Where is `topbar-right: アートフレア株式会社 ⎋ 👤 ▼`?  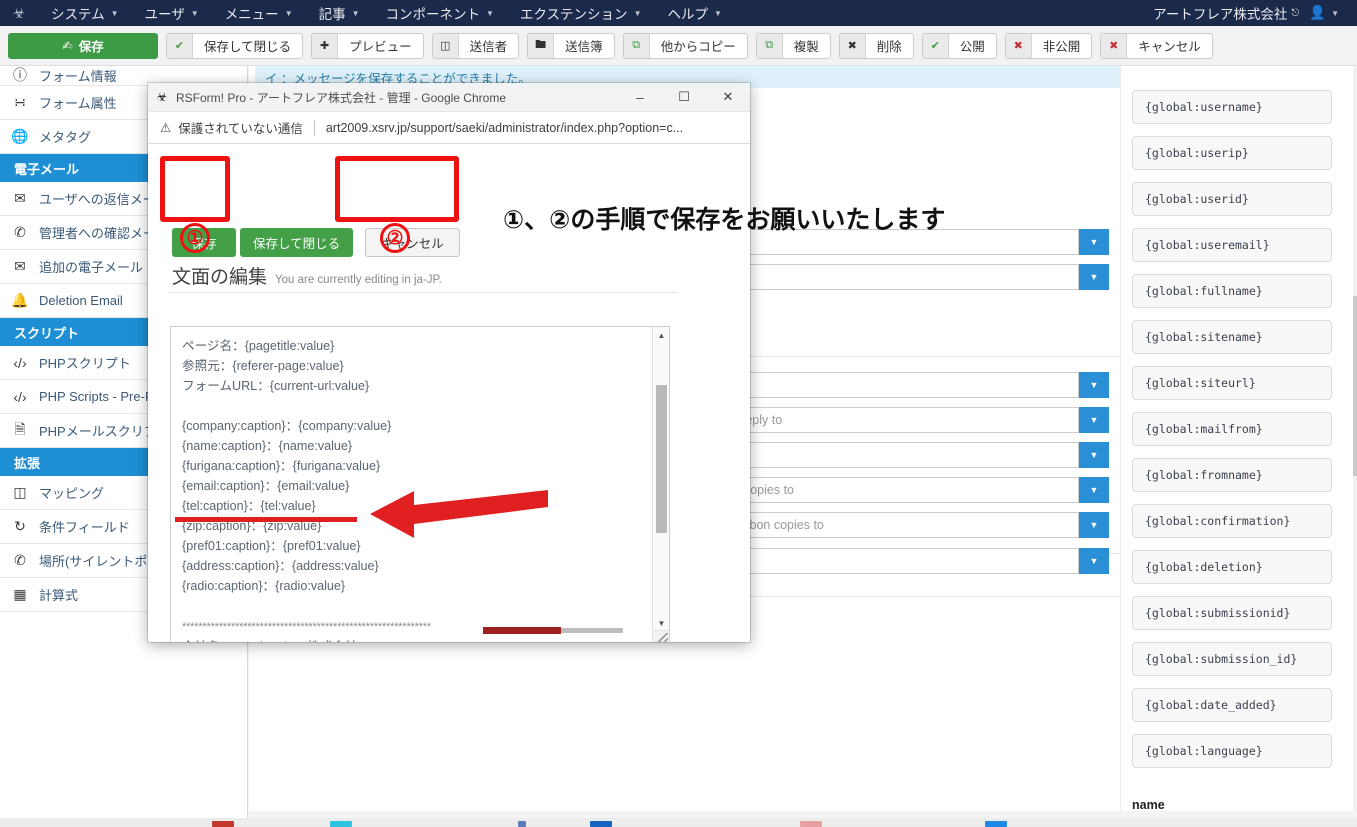 topbar-right: アートフレア株式会社 ⎋ 👤 ▼ is located at coordinates (1255, 13).